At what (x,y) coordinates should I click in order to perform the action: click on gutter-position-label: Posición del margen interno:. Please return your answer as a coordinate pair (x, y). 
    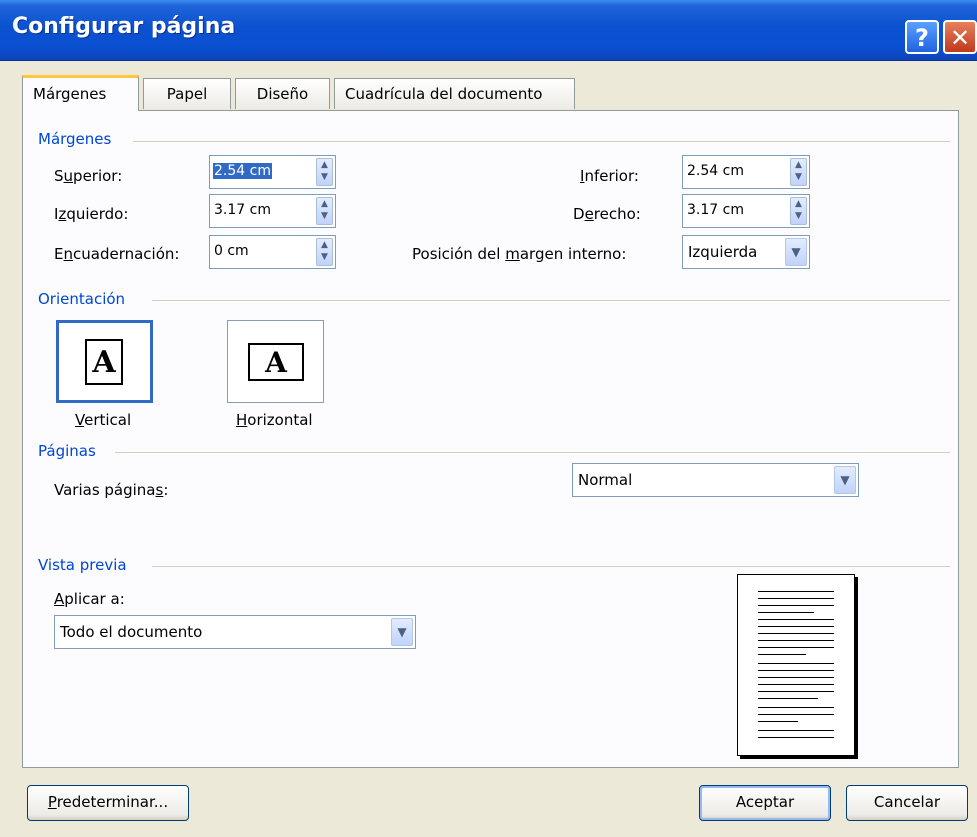
    Looking at the image, I should click on (519, 254).